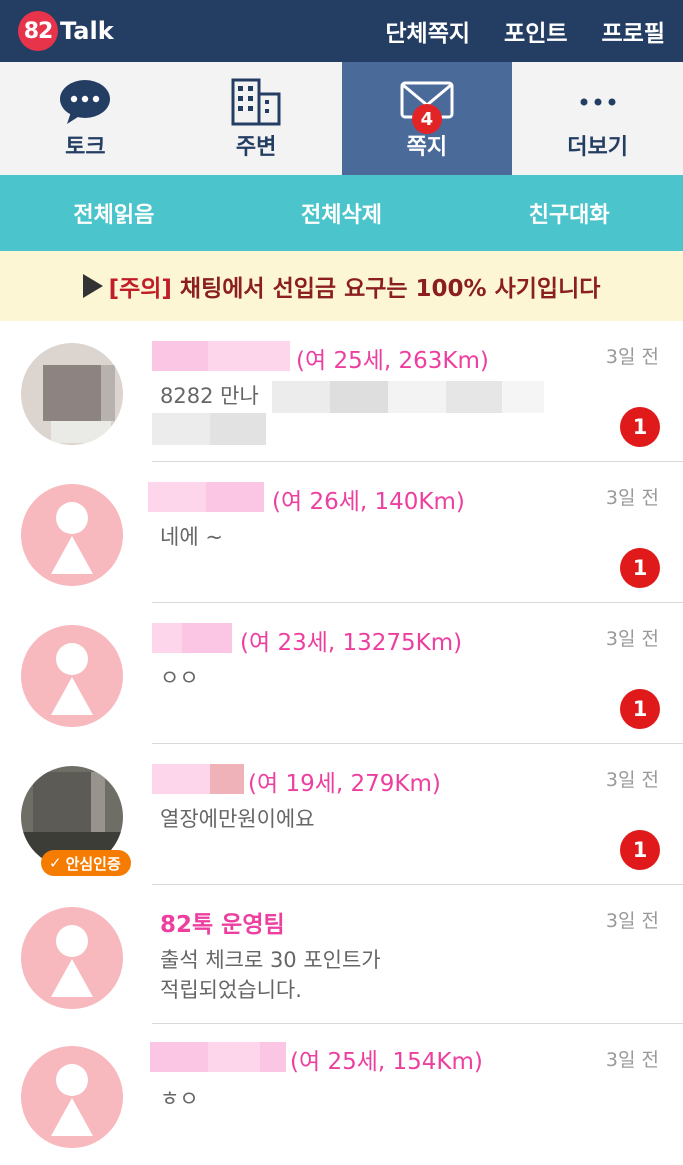 The image size is (683, 1165). I want to click on app-logo: 82 Talk, so click(66, 31).